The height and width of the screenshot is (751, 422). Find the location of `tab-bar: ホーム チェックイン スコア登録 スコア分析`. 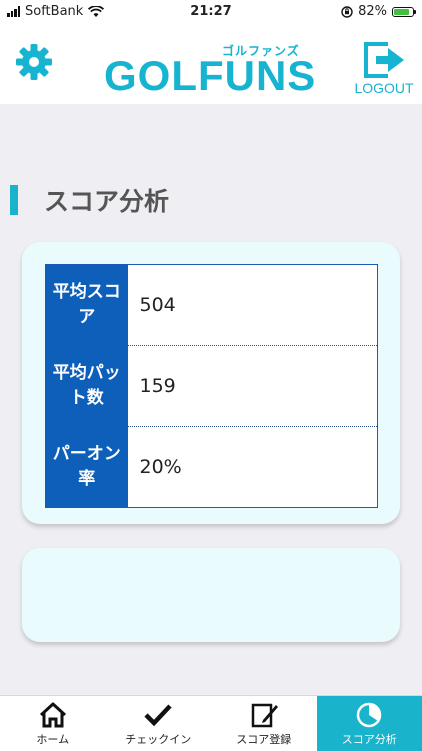

tab-bar: ホーム チェックイン スコア登録 スコア分析 is located at coordinates (211, 723).